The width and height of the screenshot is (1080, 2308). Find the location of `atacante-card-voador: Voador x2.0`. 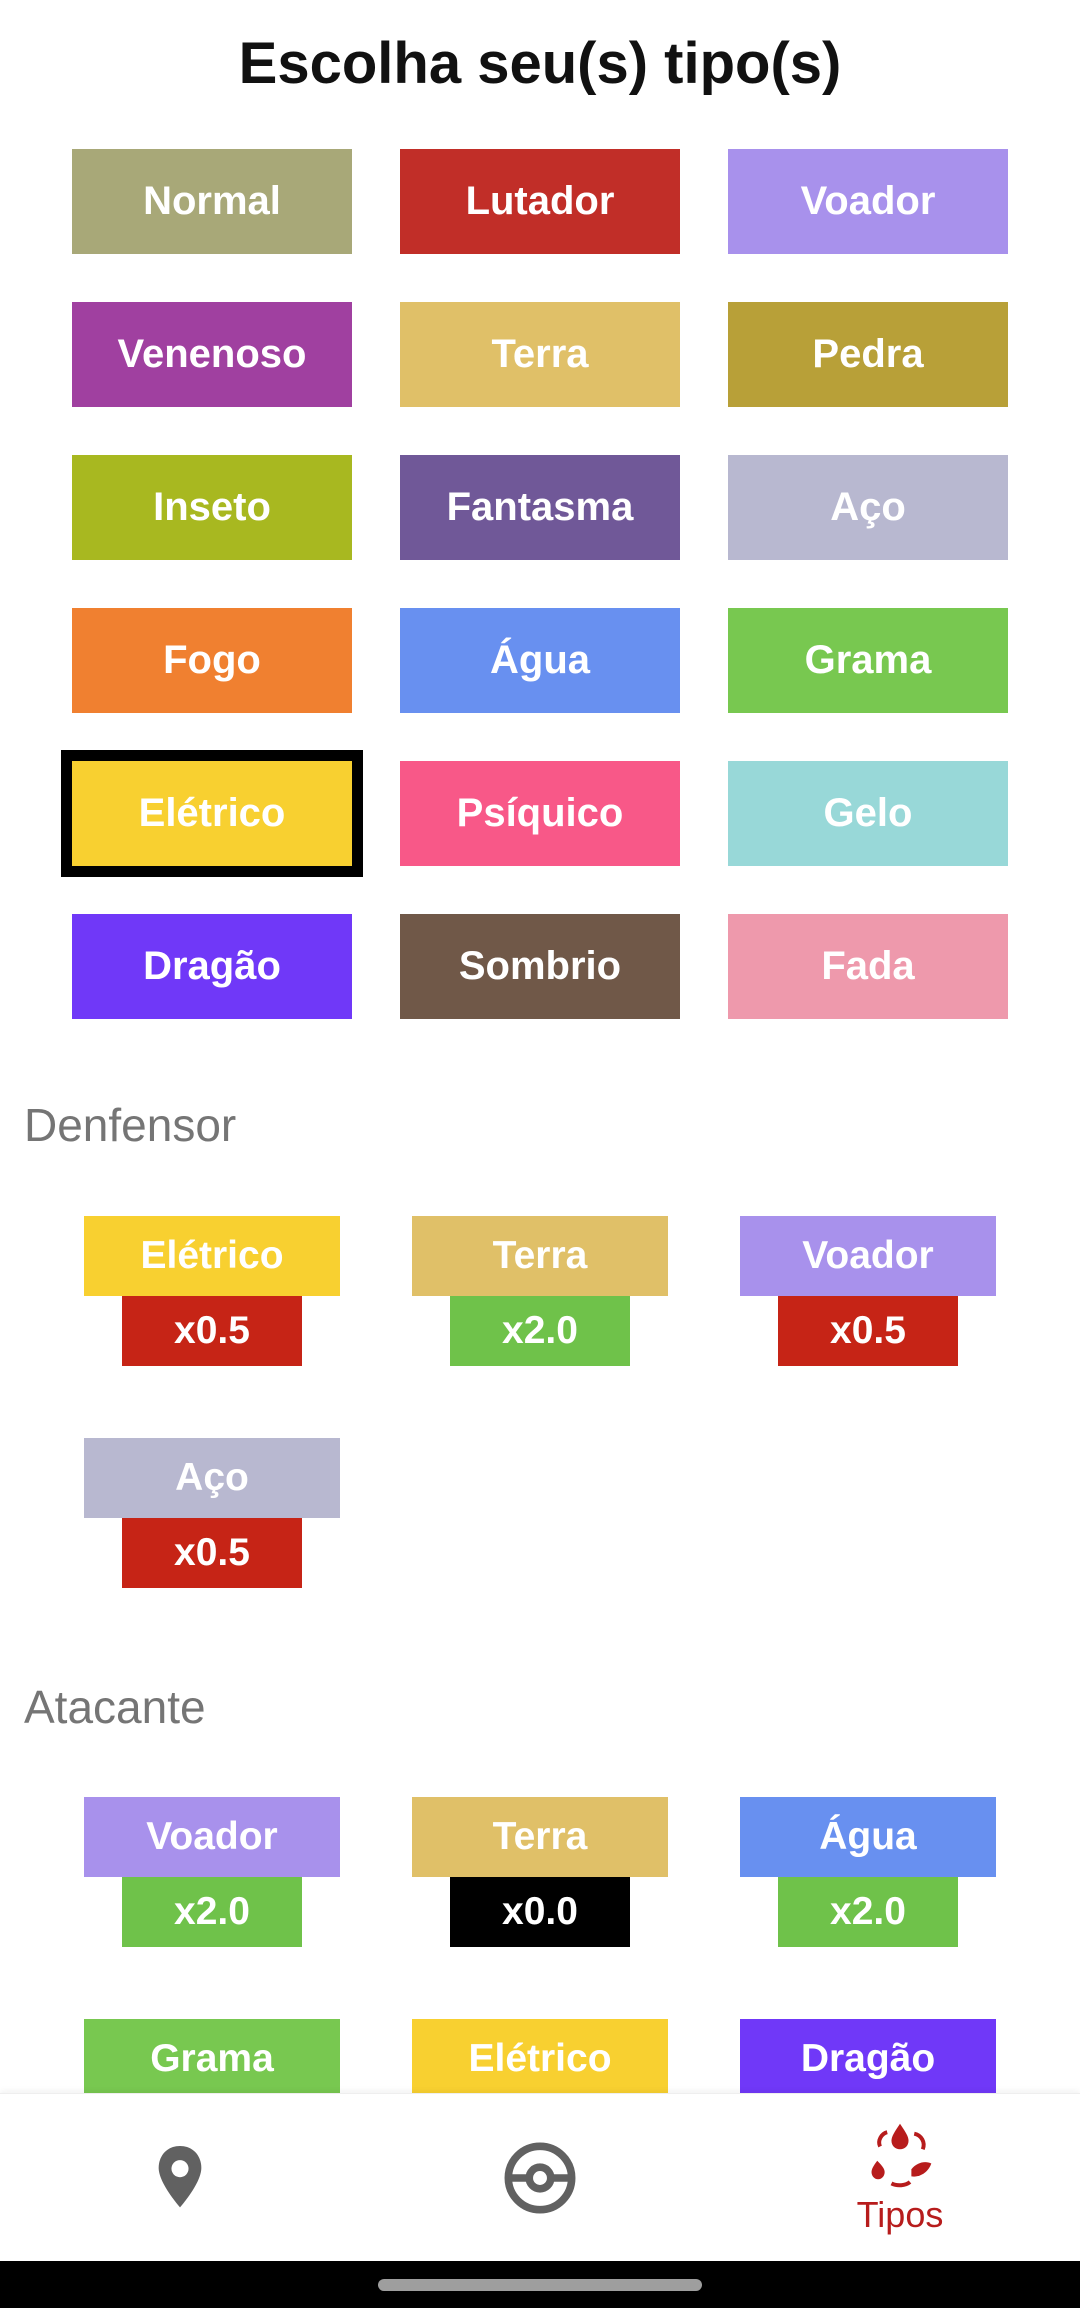

atacante-card-voador: Voador x2.0 is located at coordinates (212, 1872).